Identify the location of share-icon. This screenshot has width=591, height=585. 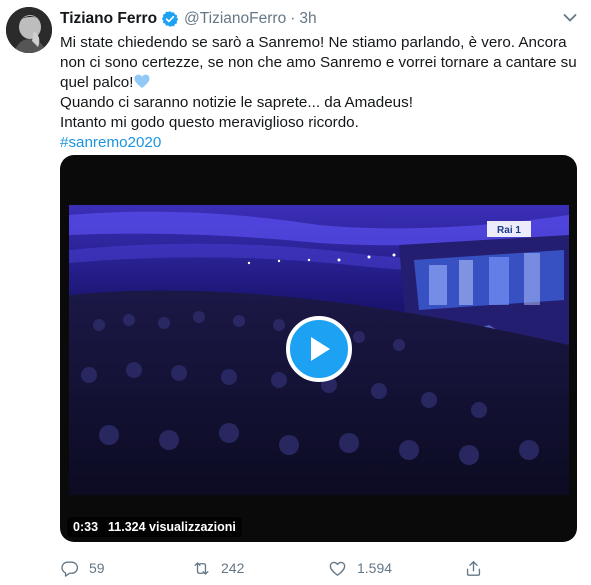
(473, 568).